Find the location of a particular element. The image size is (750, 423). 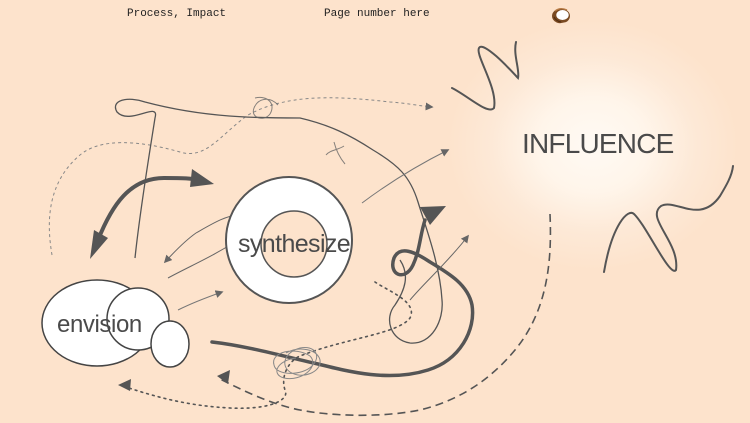

dotted-path-arrow-head is located at coordinates (124, 385).